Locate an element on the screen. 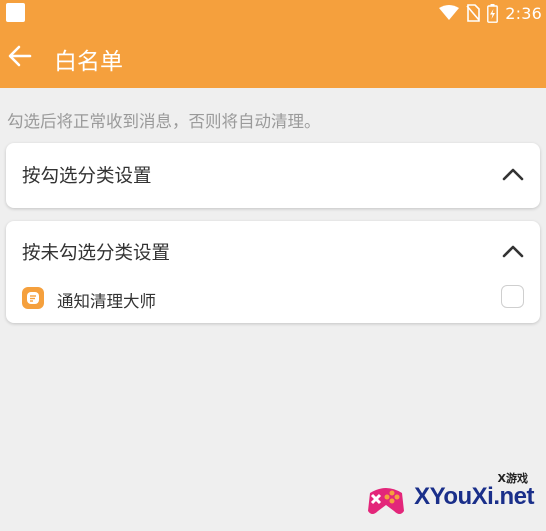 The height and width of the screenshot is (531, 546). hint-text: 勾选后将正常收到消息，否则将自动清理。 is located at coordinates (164, 121).